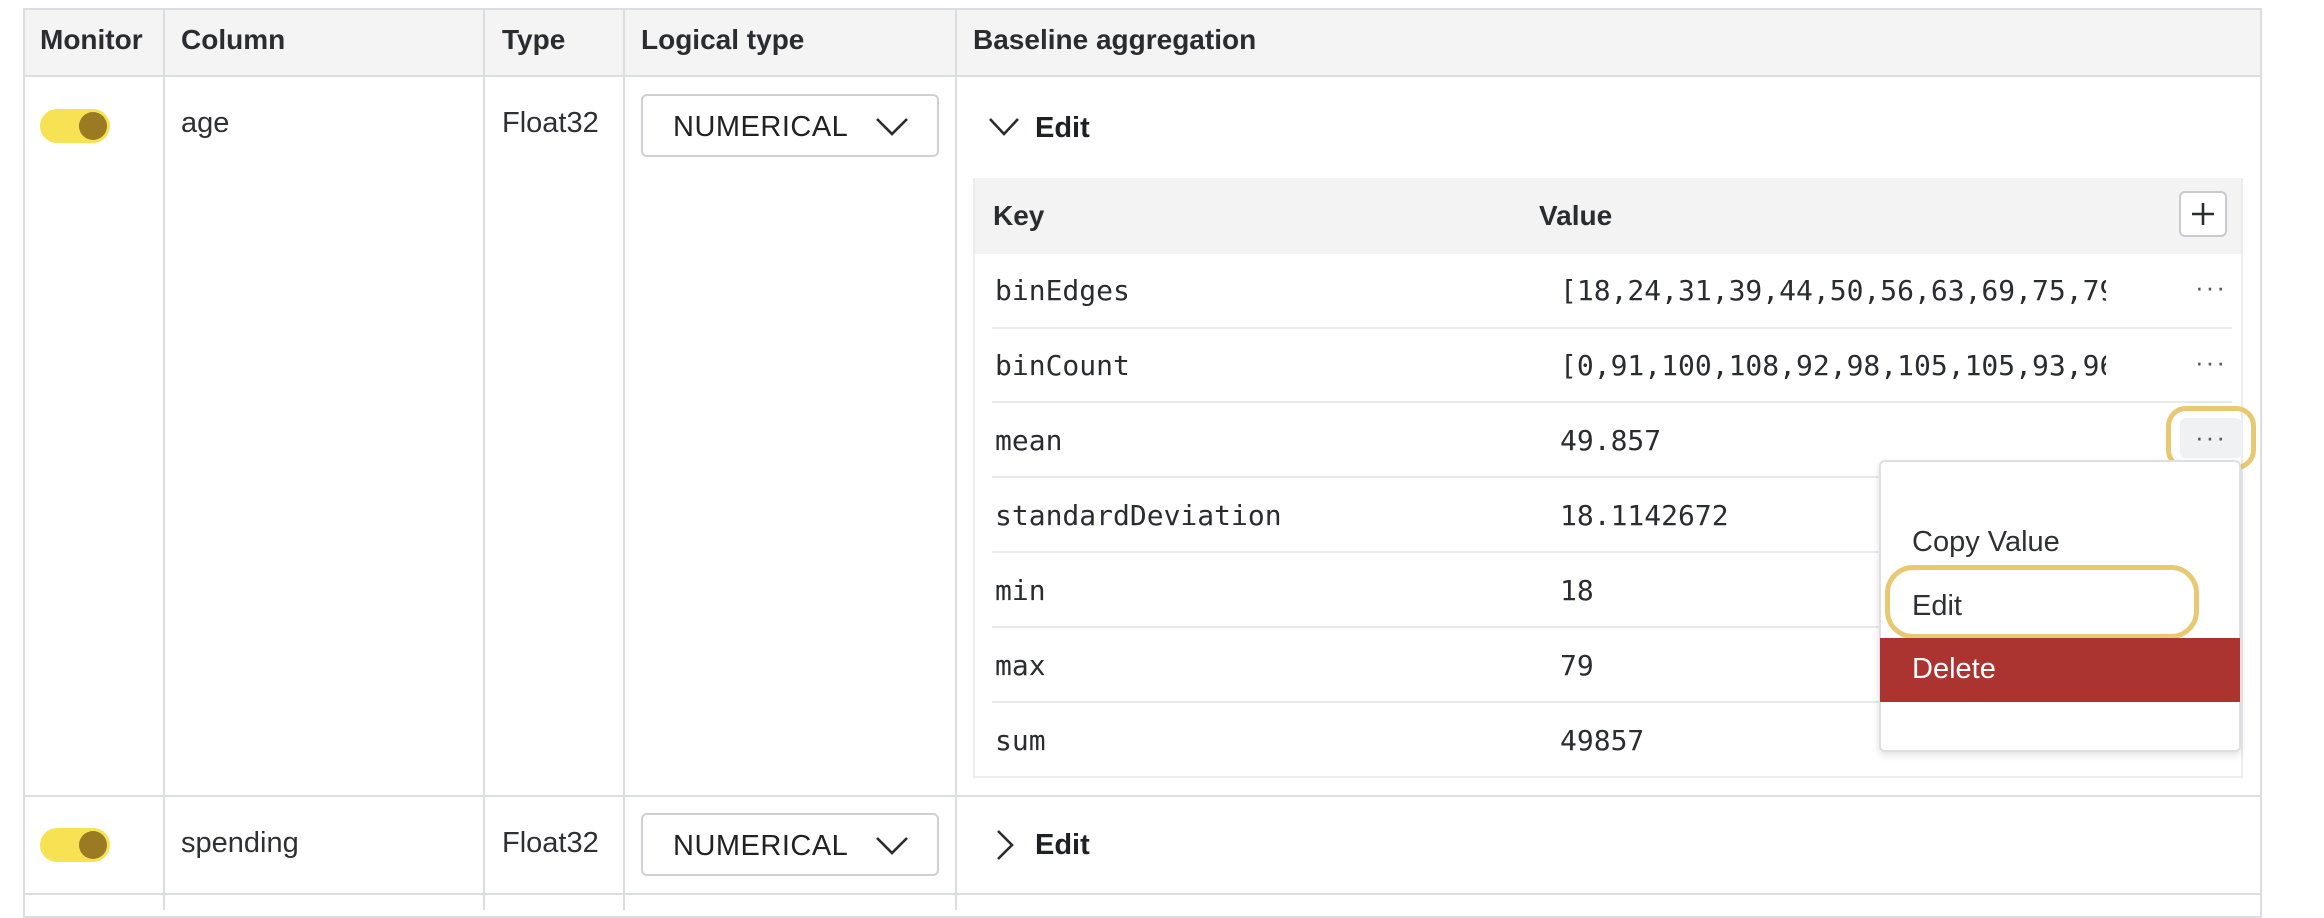 Image resolution: width=2324 pixels, height=918 pixels. Describe the element at coordinates (1602, 740) in the screenshot. I see `kv-value: 49857` at that location.